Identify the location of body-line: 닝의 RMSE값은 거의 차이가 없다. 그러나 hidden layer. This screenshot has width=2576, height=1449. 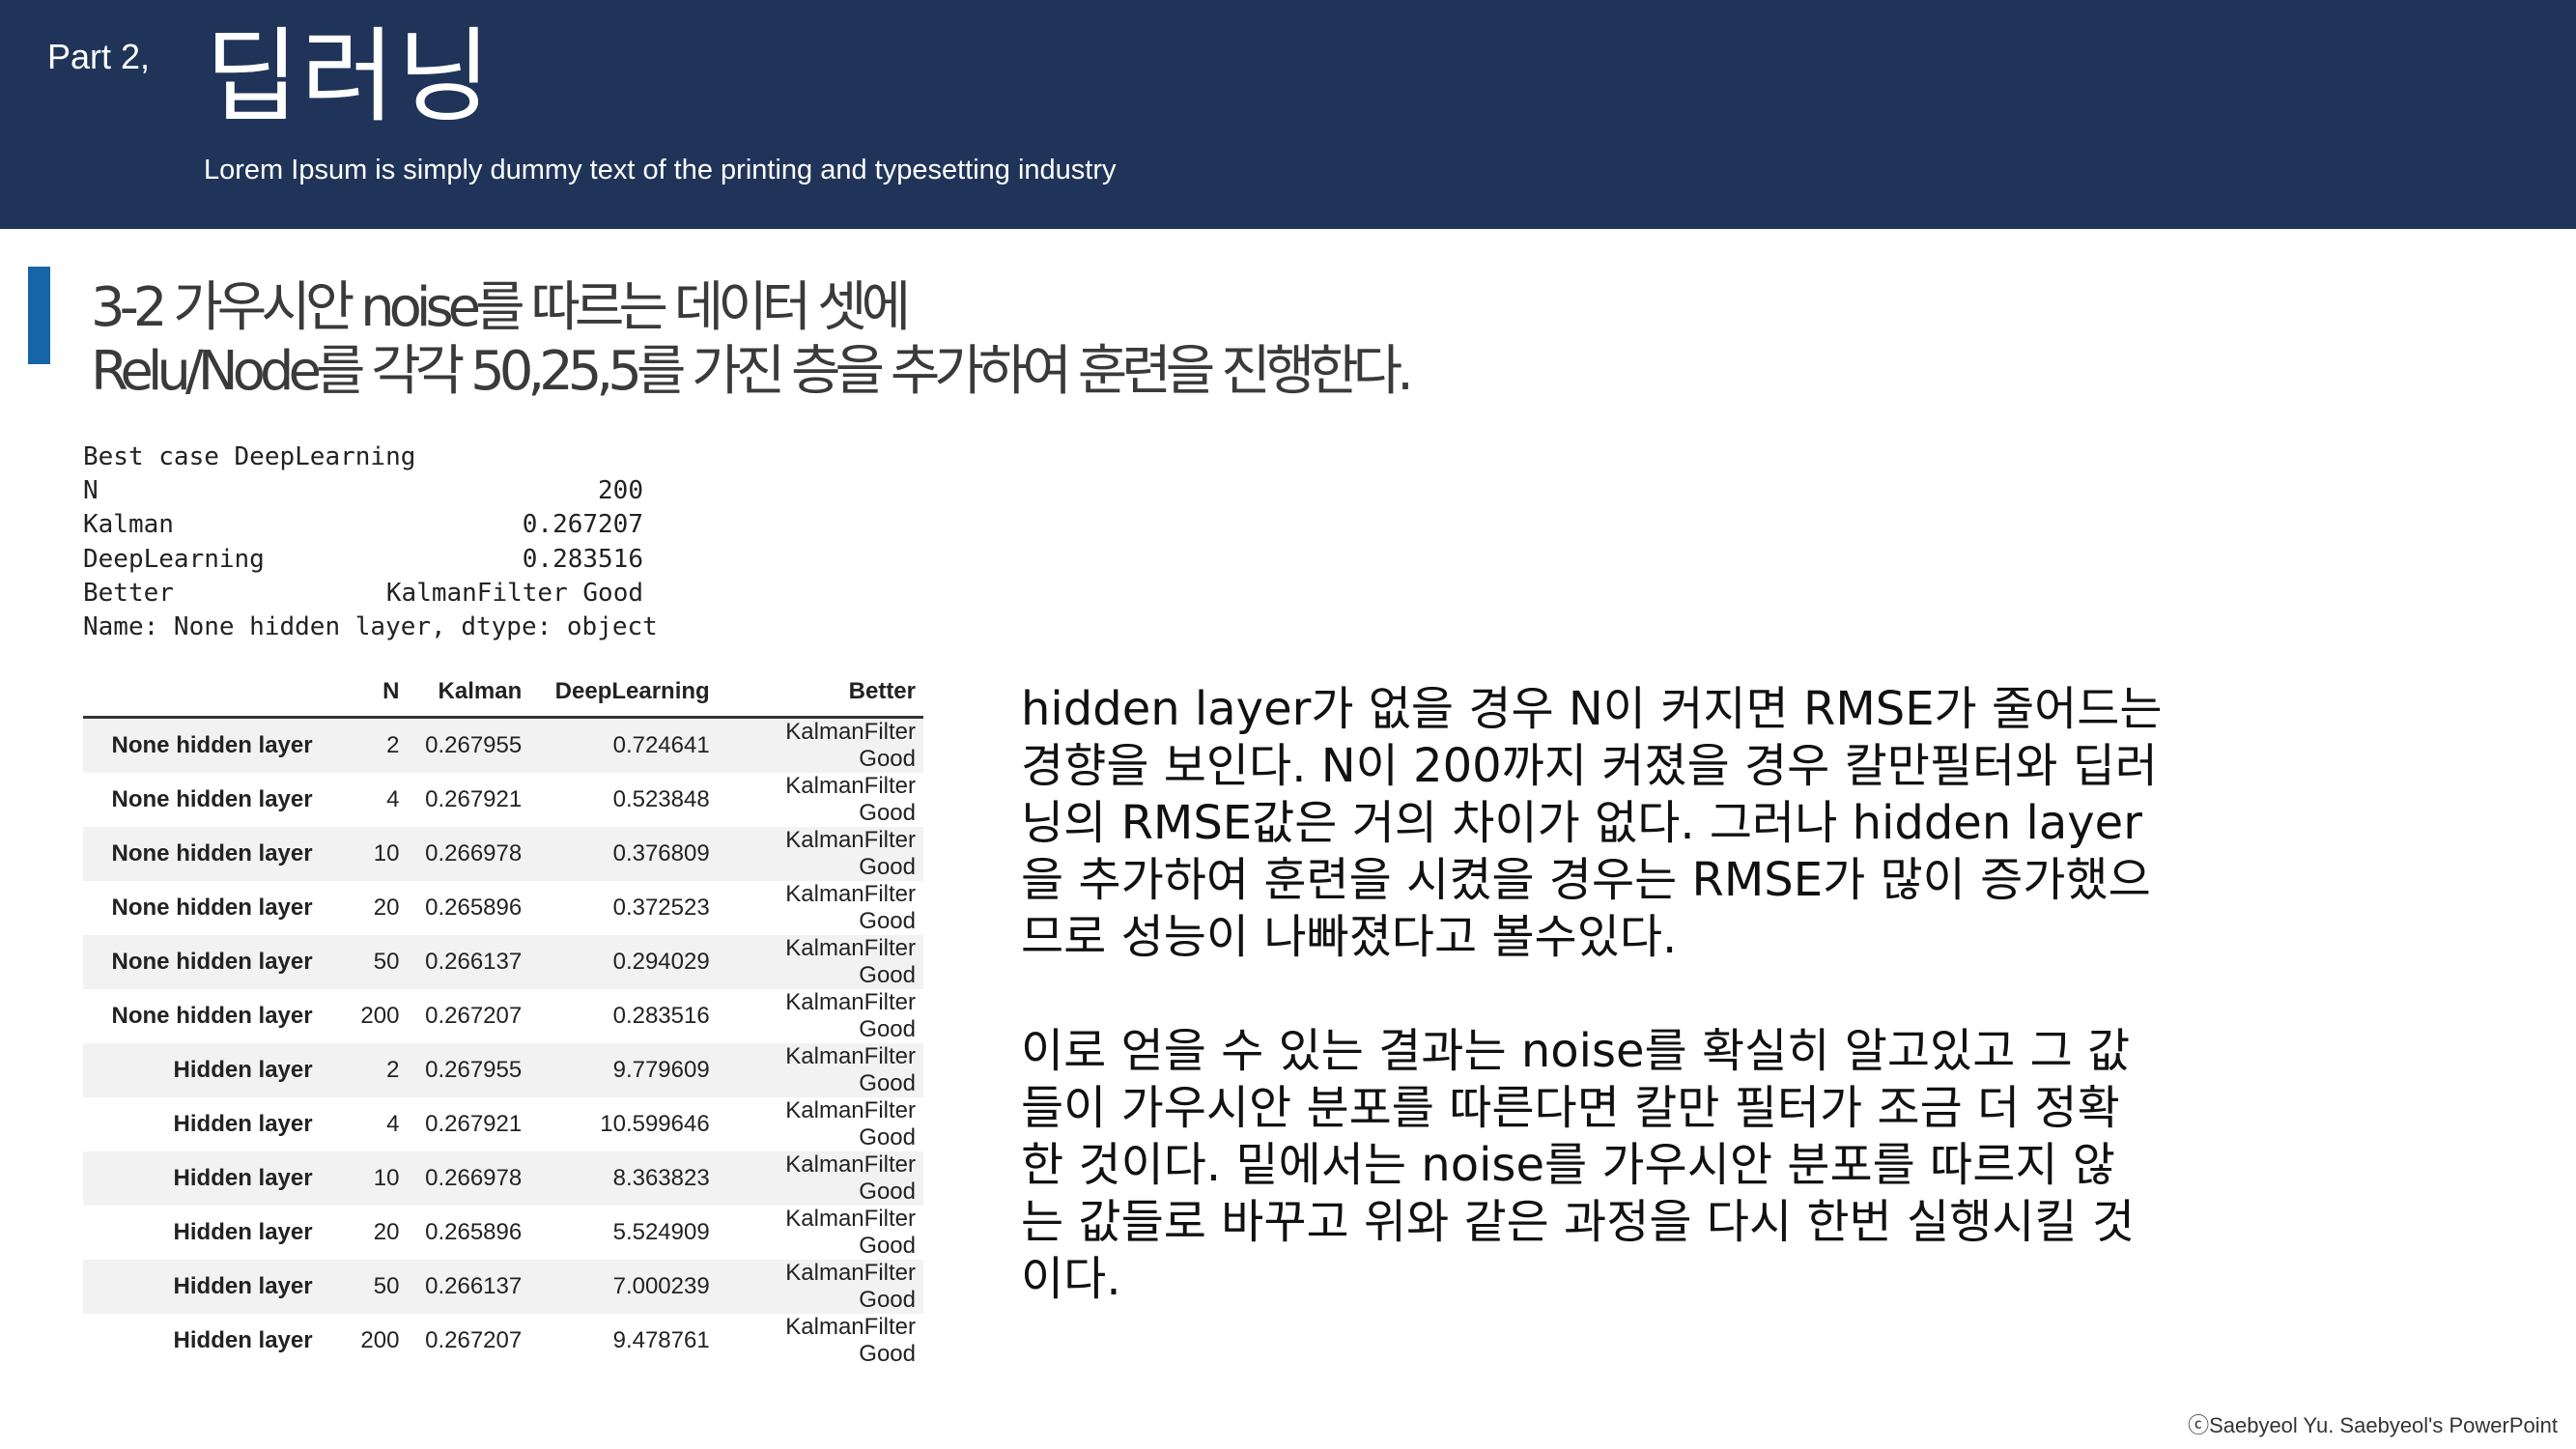
(1581, 823).